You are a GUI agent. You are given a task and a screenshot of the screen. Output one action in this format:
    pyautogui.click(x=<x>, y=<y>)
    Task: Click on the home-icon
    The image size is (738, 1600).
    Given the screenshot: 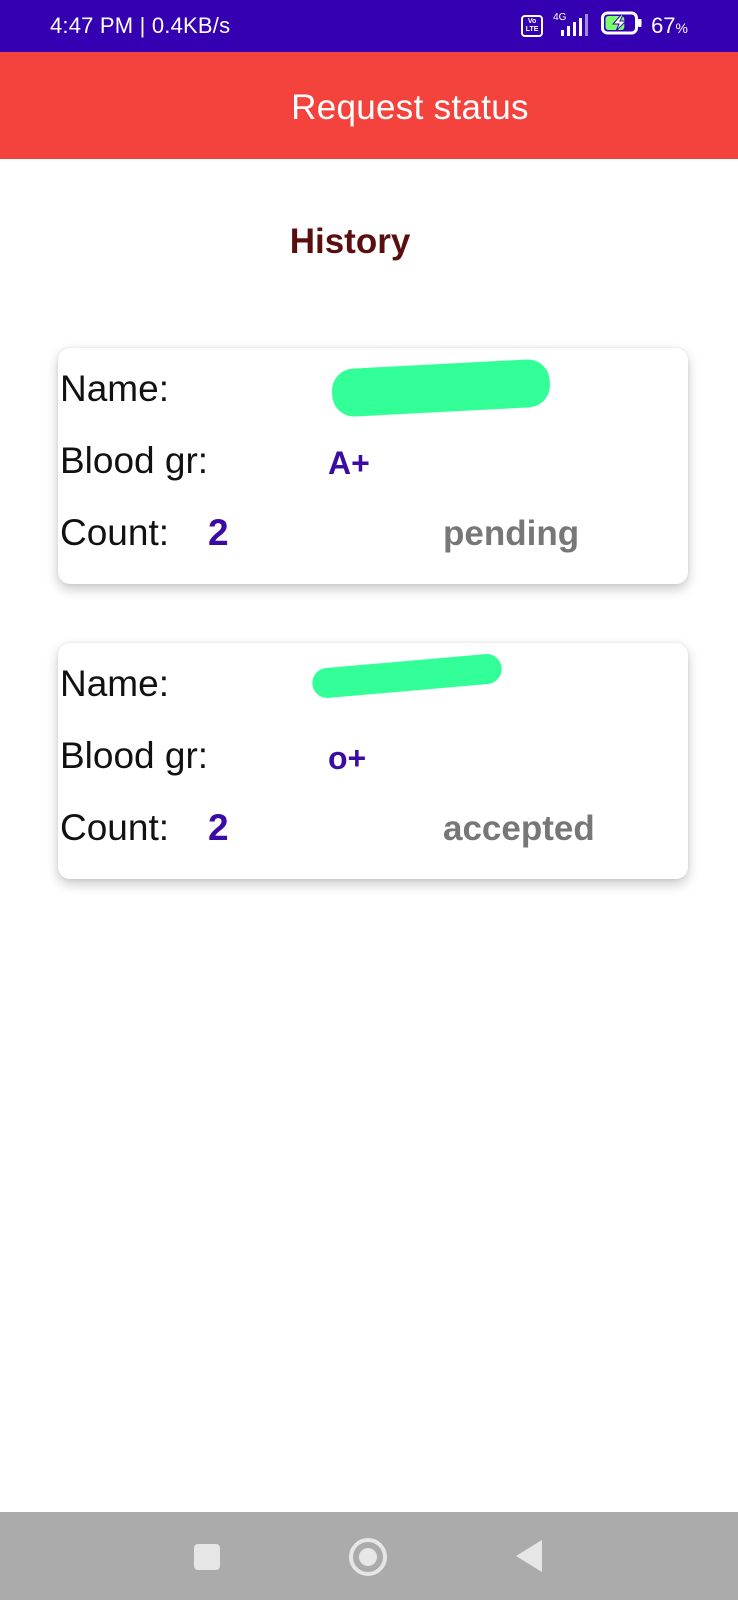 What is the action you would take?
    pyautogui.click(x=368, y=1557)
    